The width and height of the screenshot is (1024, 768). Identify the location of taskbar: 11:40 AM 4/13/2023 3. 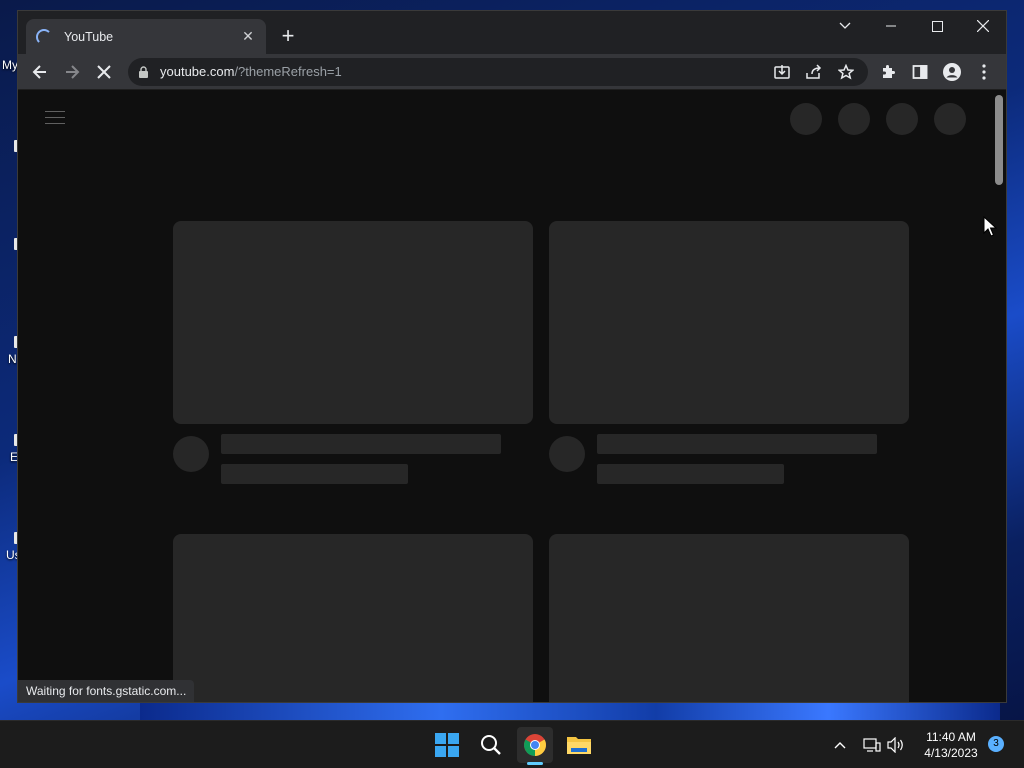
(512, 744).